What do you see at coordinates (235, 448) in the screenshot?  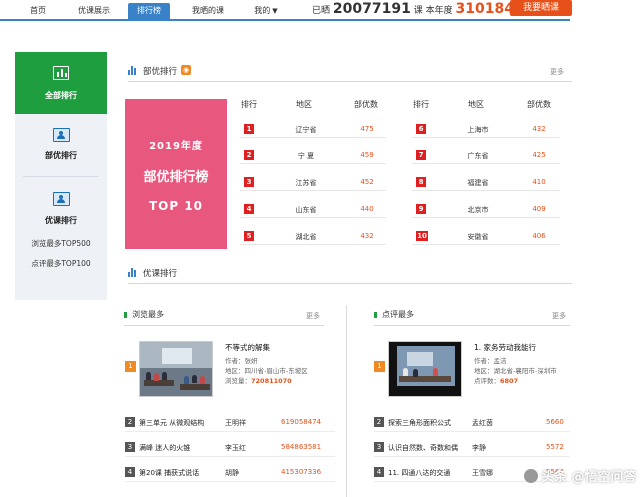 I see `course-author: 李玉红` at bounding box center [235, 448].